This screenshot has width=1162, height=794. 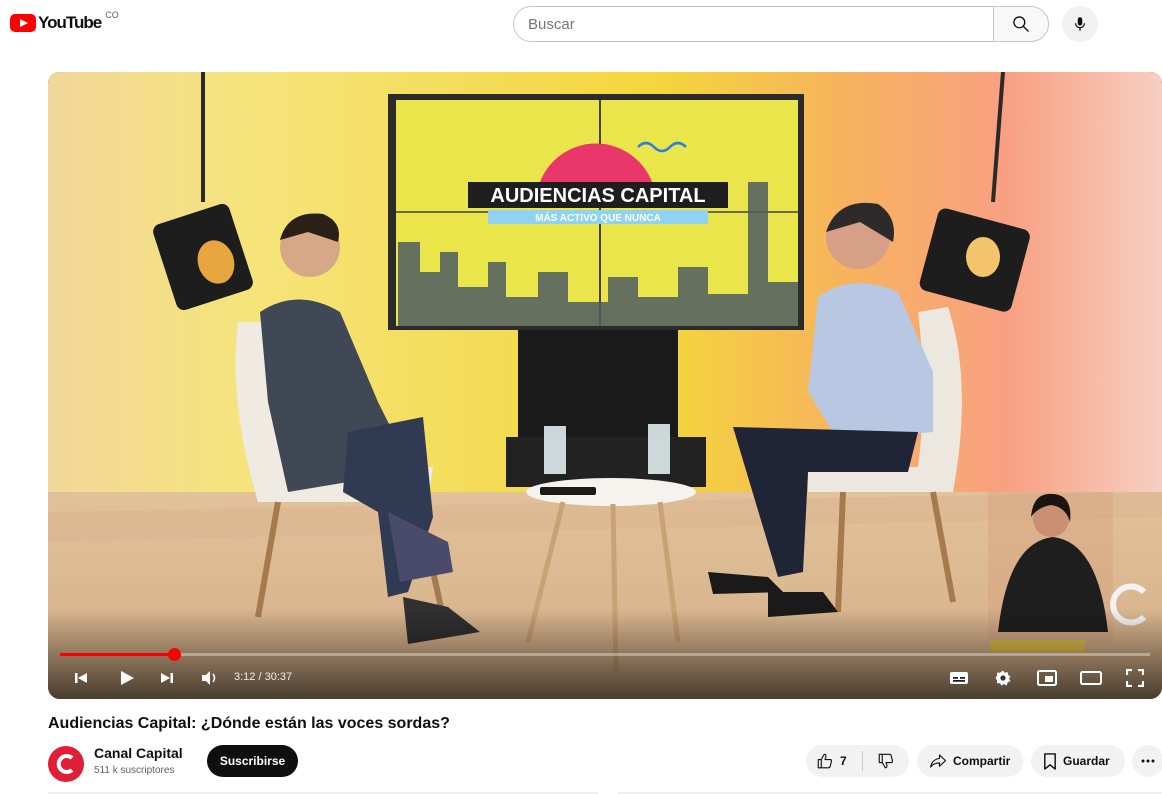 I want to click on thumbs-down-icon, so click(x=886, y=761).